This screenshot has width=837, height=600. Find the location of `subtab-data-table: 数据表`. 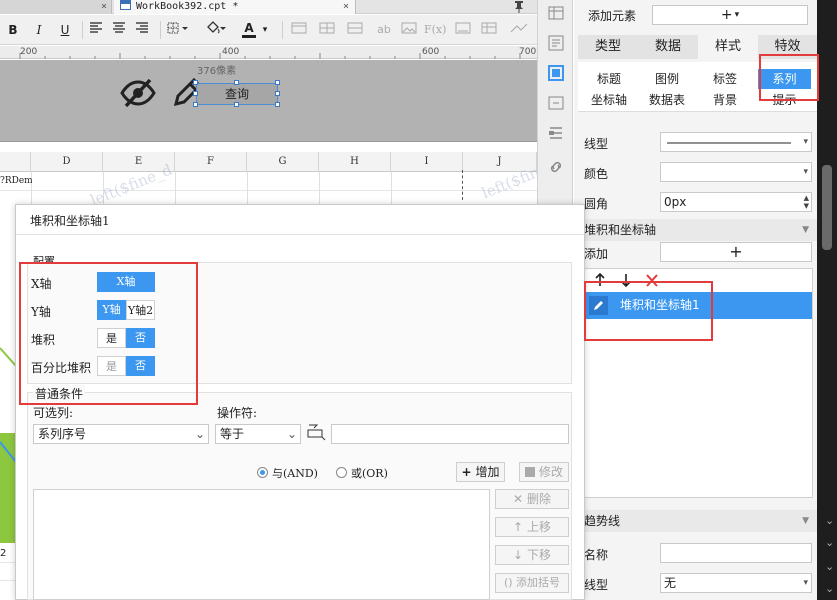

subtab-data-table: 数据表 is located at coordinates (667, 100).